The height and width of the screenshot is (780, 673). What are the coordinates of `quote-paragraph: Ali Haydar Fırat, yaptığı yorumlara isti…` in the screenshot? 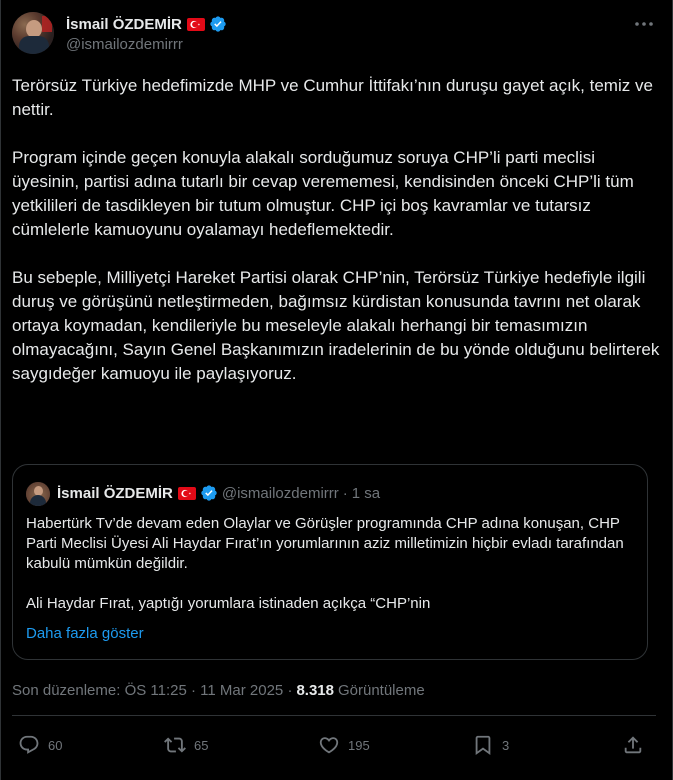 It's located at (228, 603).